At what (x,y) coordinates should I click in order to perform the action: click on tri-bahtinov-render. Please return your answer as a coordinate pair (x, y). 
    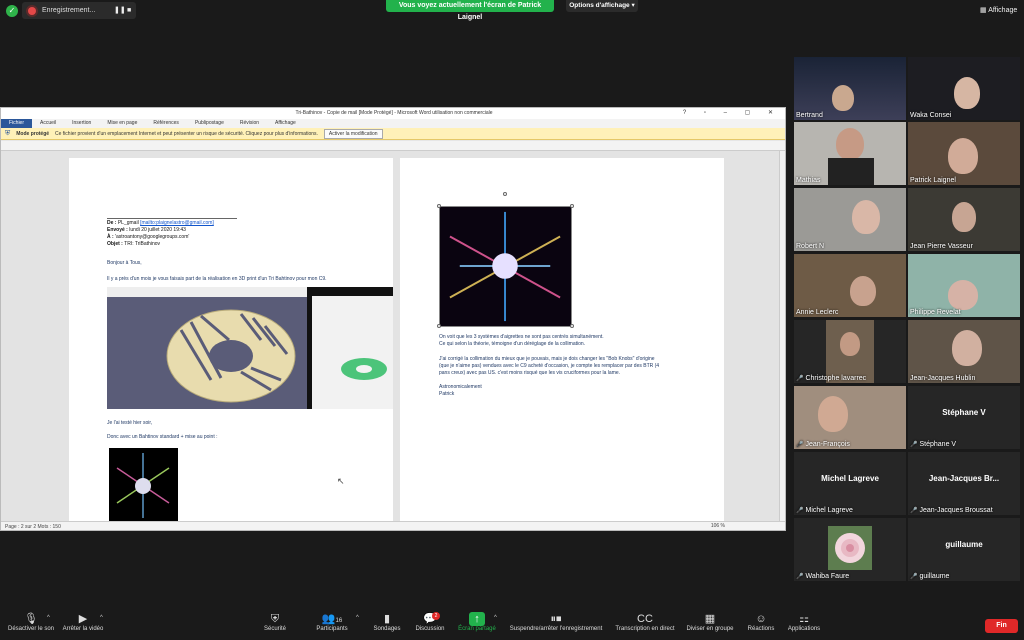
    Looking at the image, I should click on (231, 356).